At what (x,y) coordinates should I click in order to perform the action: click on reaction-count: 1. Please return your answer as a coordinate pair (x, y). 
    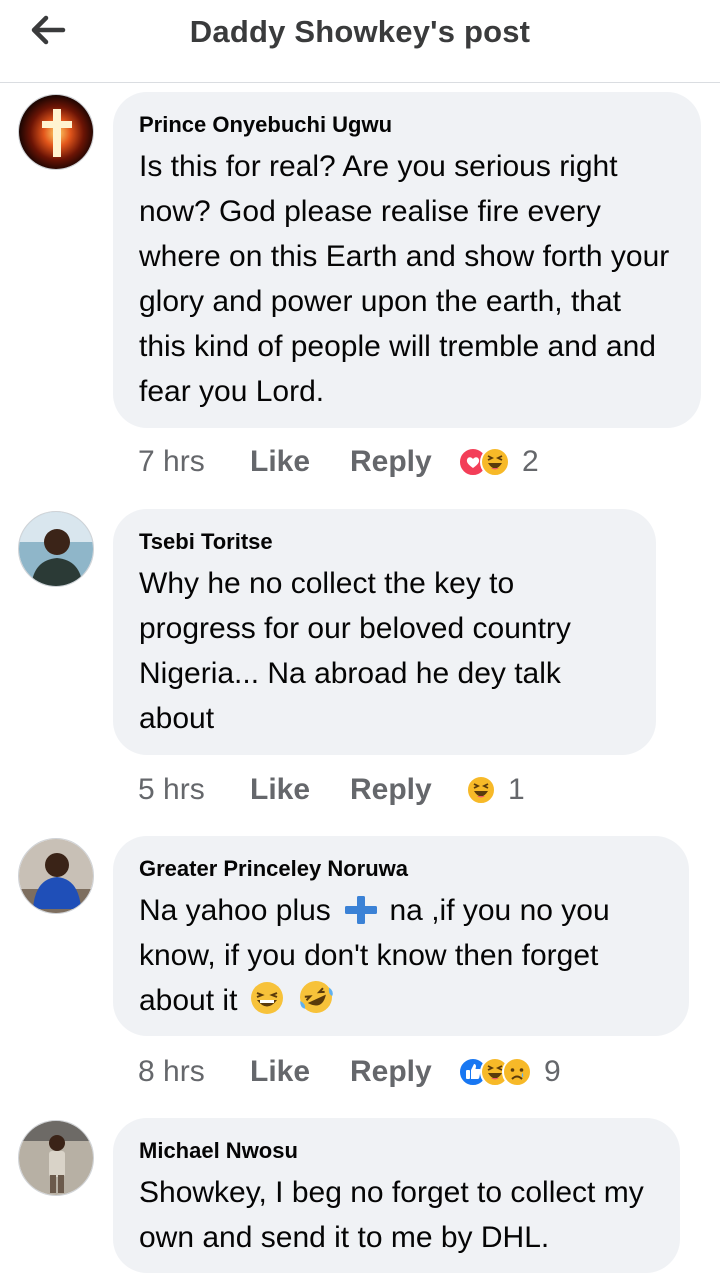
    Looking at the image, I should click on (516, 789).